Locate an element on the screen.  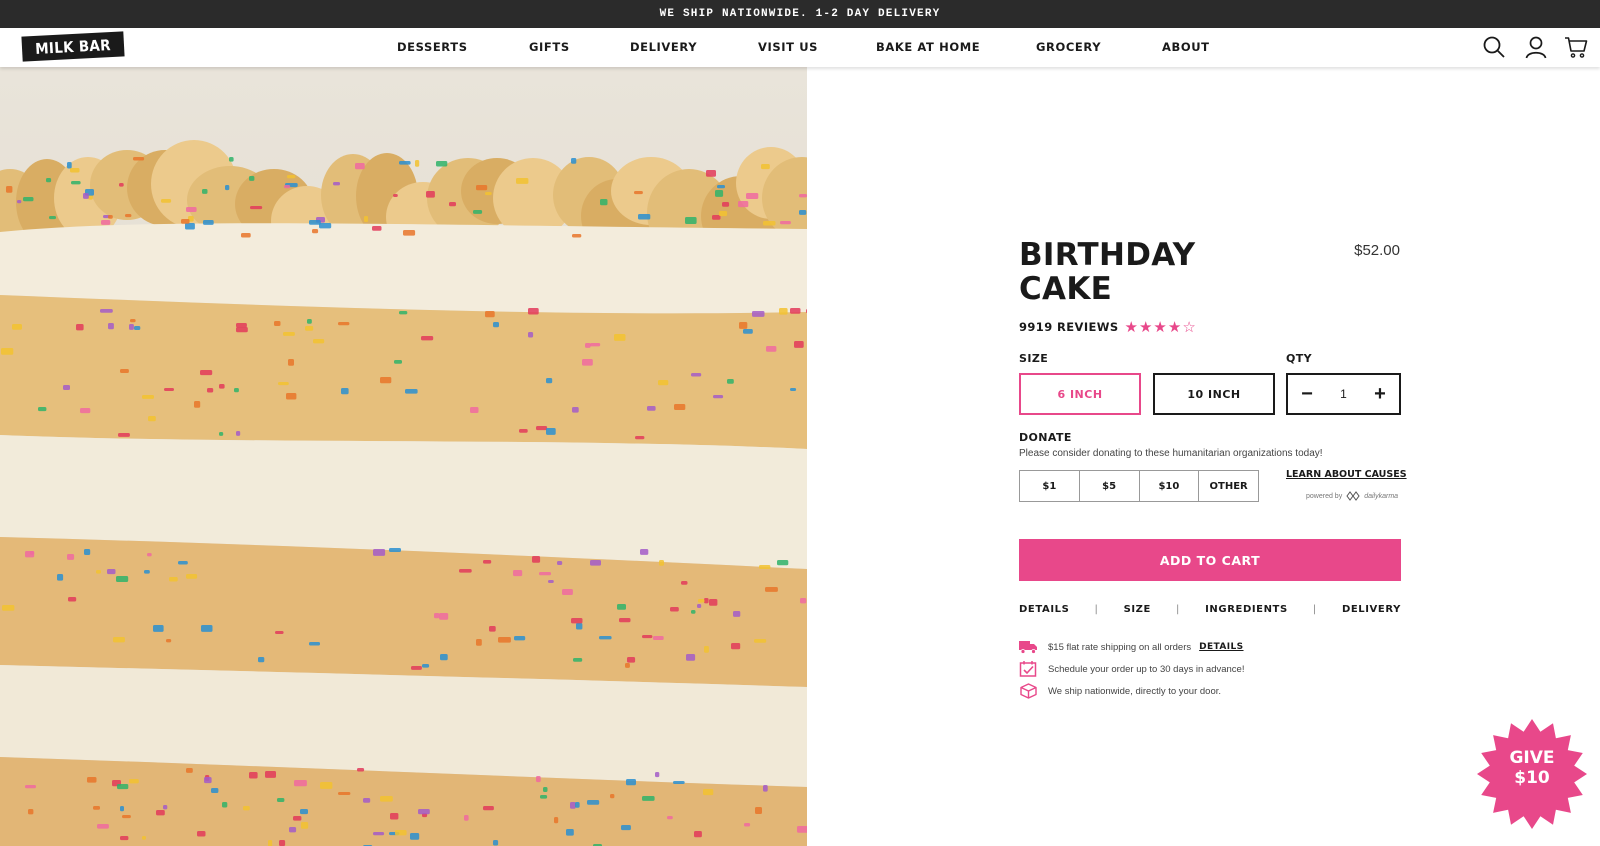
shipping-details-link: DETAILS is located at coordinates (1221, 647).